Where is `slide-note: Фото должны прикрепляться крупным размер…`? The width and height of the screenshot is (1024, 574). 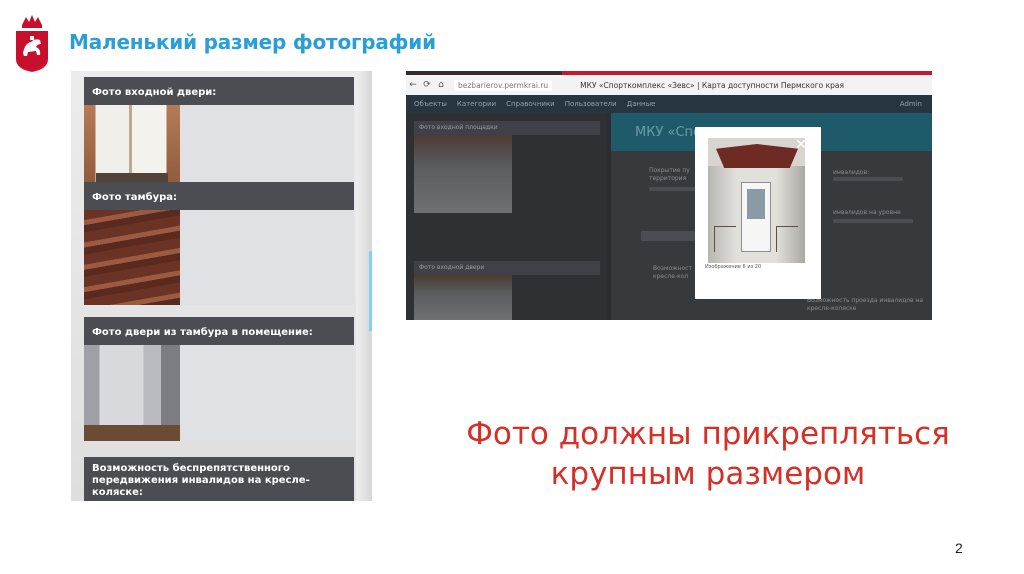 slide-note: Фото должны прикрепляться крупным размер… is located at coordinates (708, 454).